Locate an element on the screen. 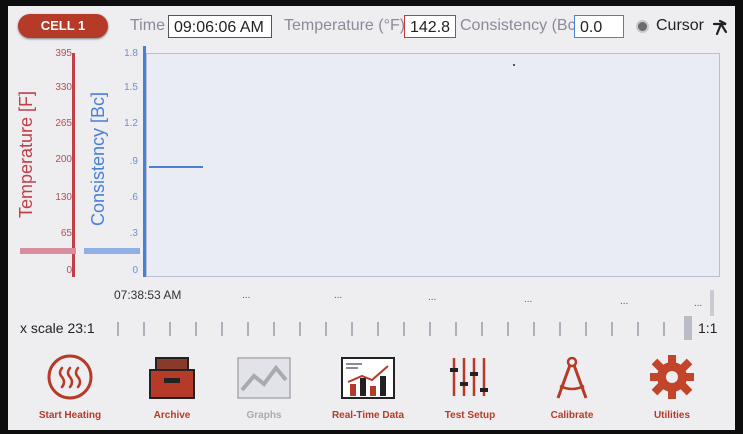 Image resolution: width=743 pixels, height=434 pixels. graph-icon is located at coordinates (264, 378).